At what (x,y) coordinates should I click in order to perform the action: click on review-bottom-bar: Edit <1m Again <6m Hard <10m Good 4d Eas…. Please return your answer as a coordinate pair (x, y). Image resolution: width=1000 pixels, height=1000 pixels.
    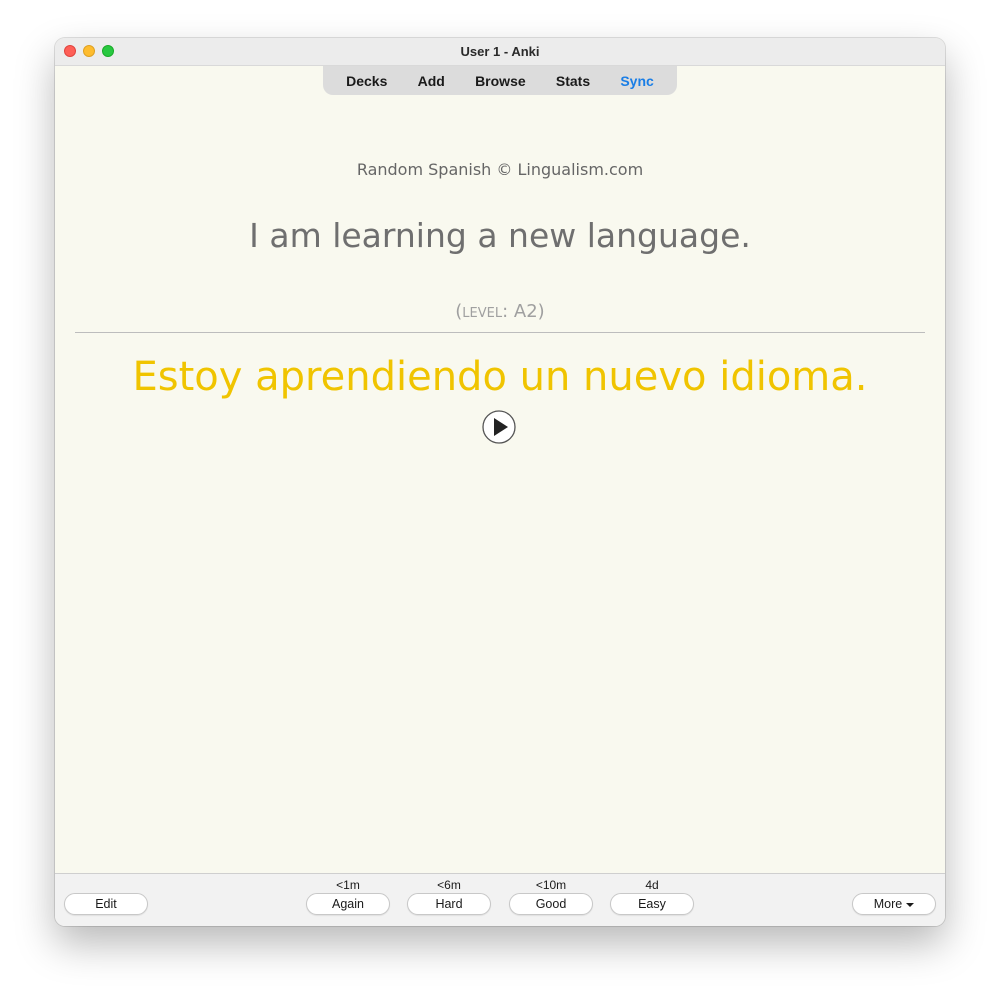
    Looking at the image, I should click on (500, 899).